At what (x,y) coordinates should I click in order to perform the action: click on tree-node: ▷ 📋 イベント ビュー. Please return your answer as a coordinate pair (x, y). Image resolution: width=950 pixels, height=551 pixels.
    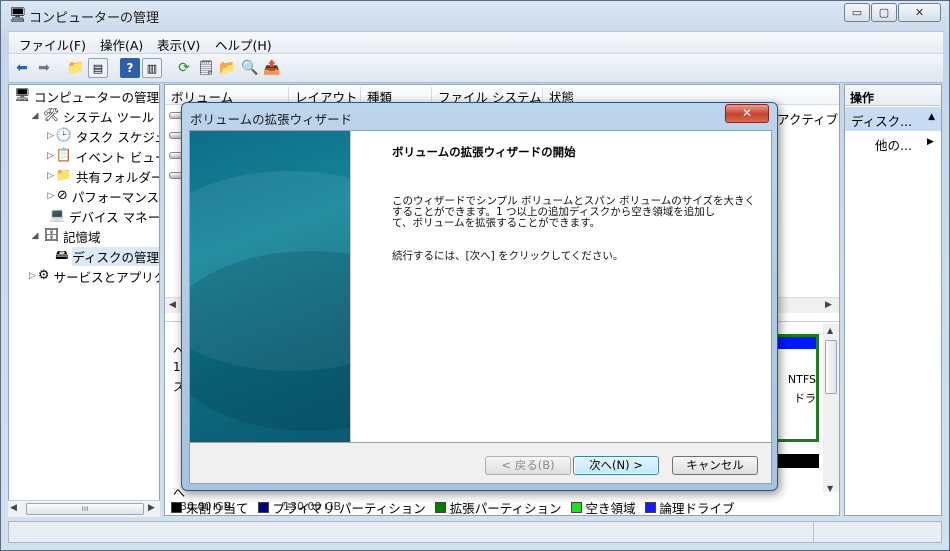
    Looking at the image, I should click on (84, 156).